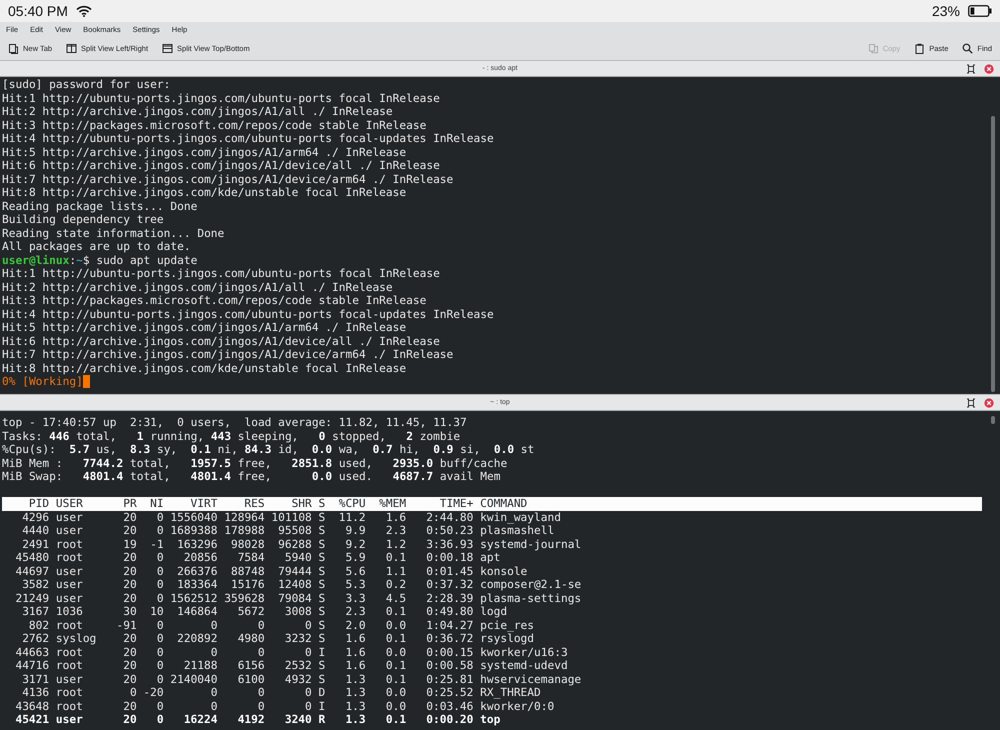  Describe the element at coordinates (197, 639) in the screenshot. I see `table-cell-text: 220892` at that location.